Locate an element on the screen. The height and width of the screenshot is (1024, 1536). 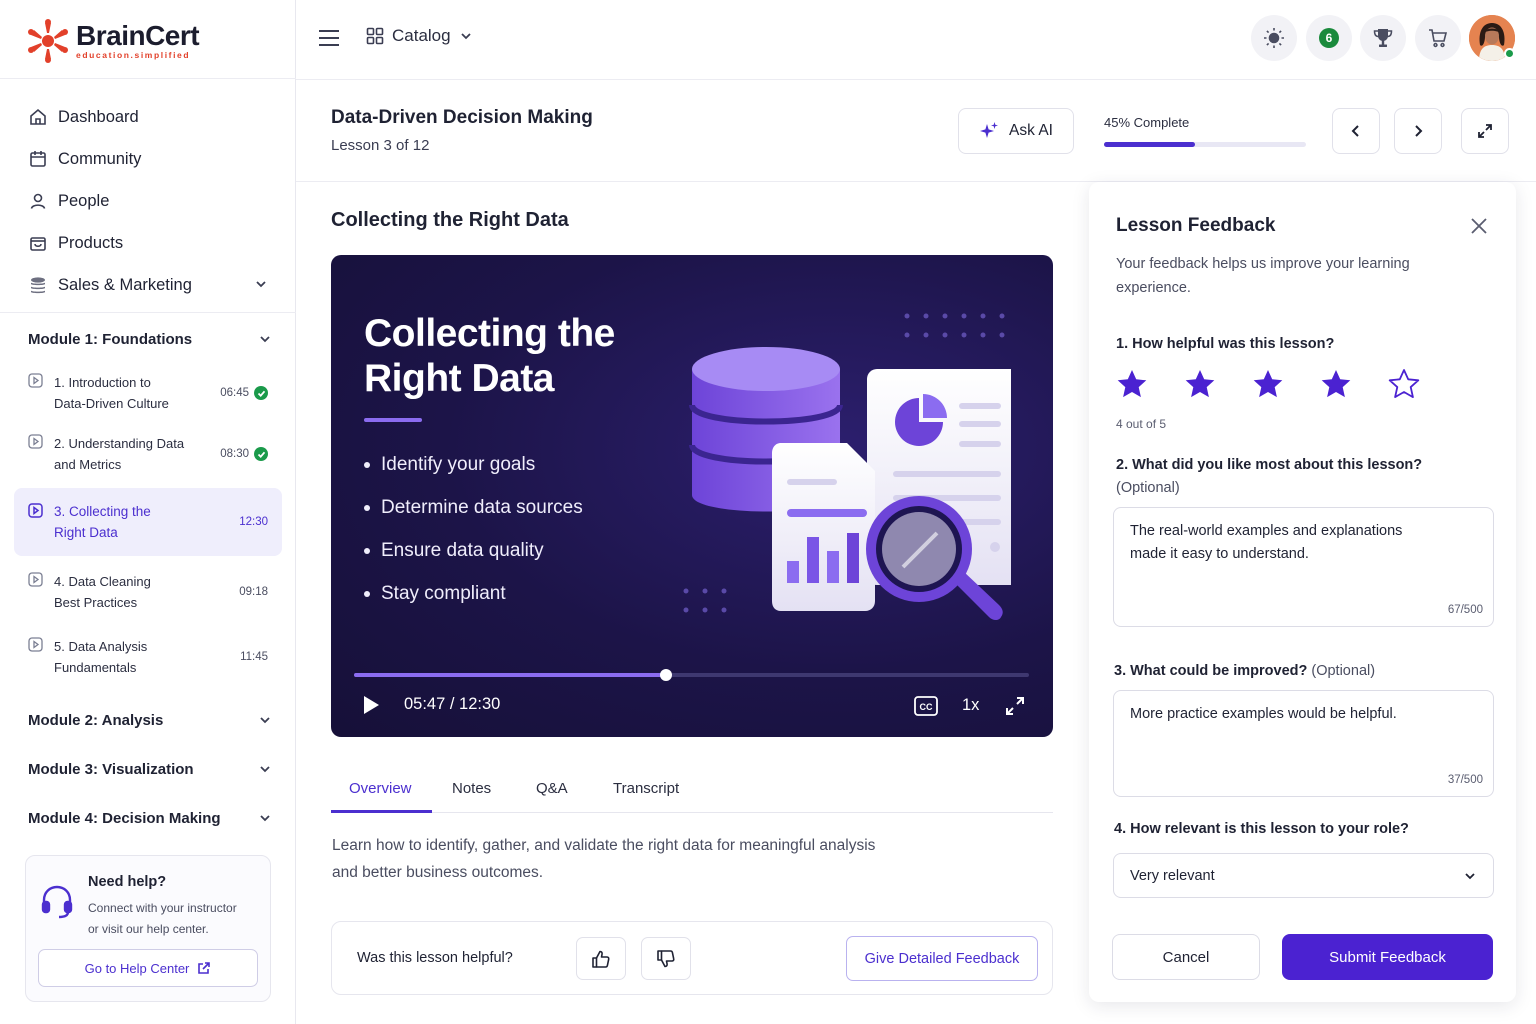
tab-notes: Notes is located at coordinates (471, 788).